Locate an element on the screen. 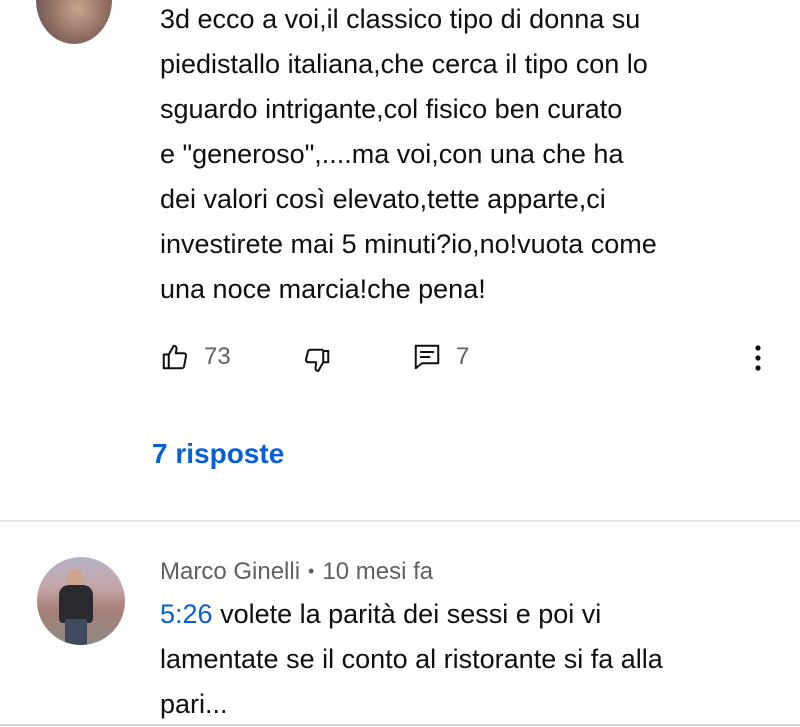  avatar-figure-body is located at coordinates (76, 604).